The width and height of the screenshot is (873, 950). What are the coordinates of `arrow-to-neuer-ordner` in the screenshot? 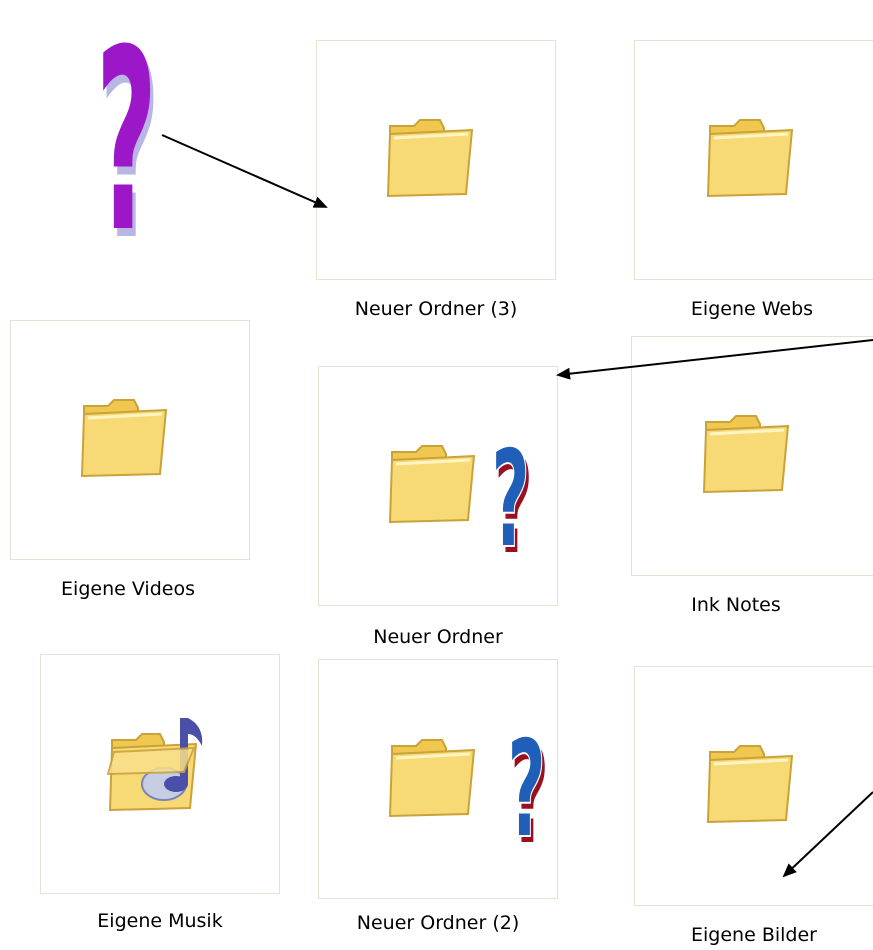 It's located at (714, 359).